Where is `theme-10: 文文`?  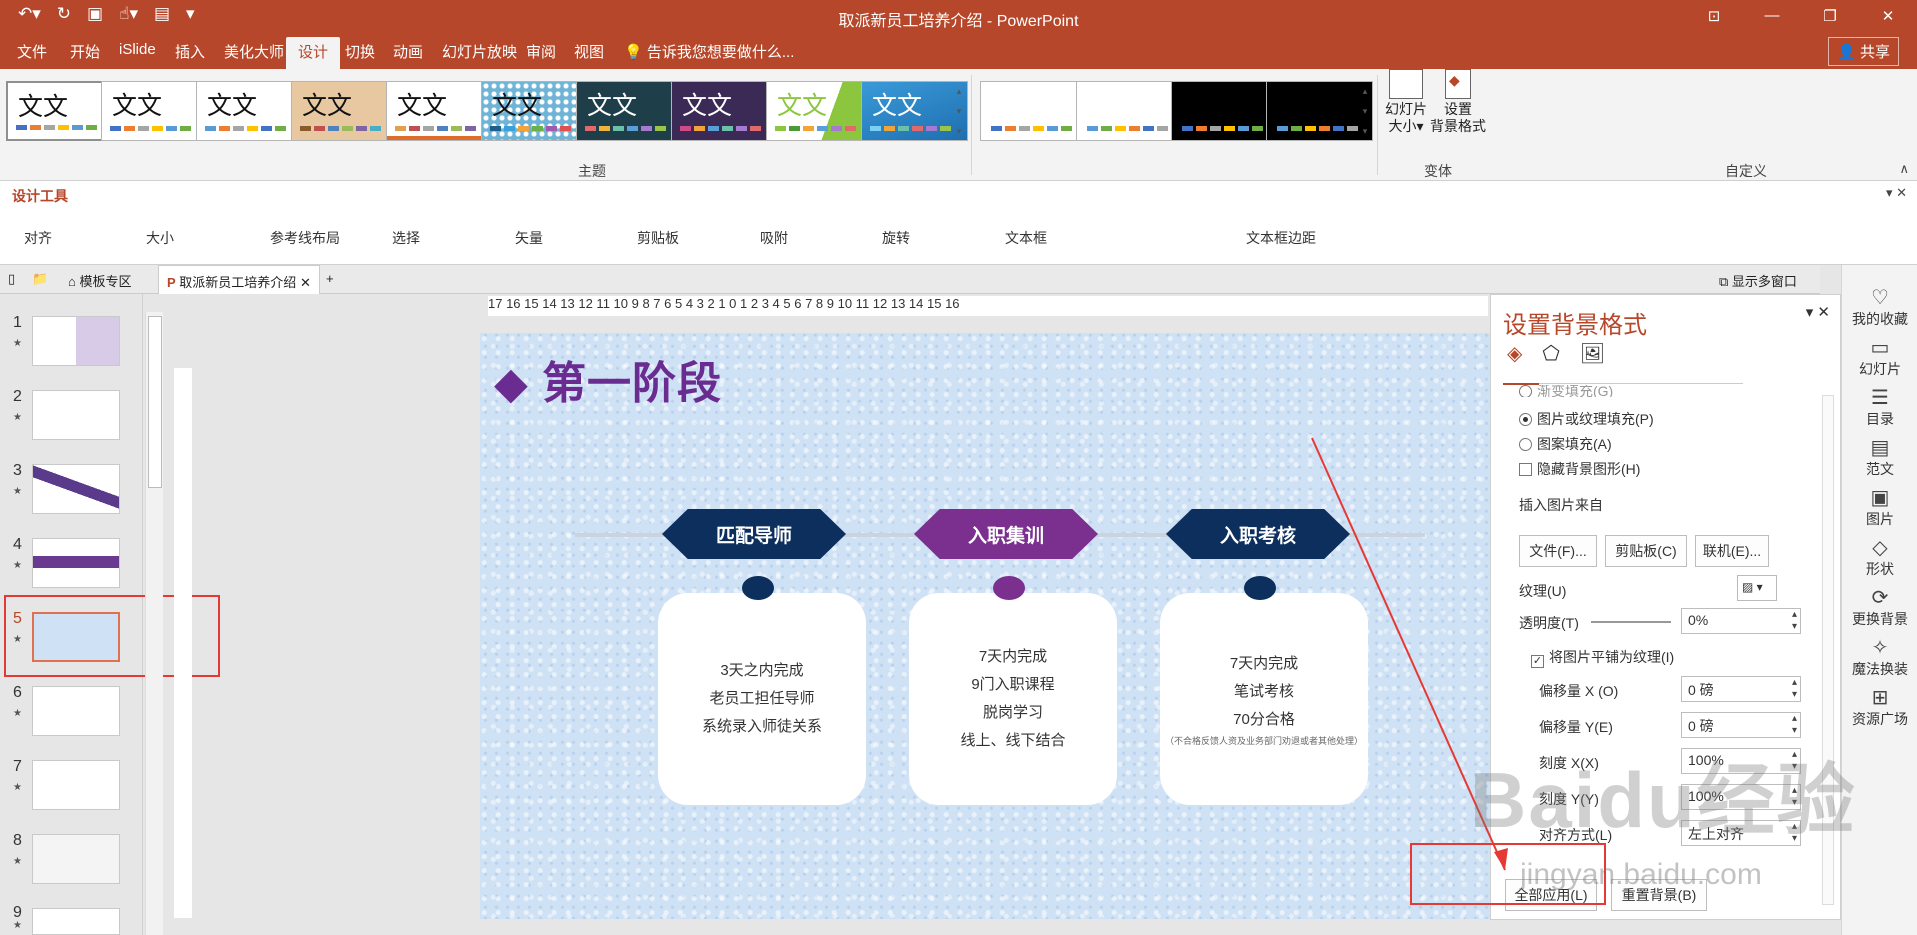 theme-10: 文文 is located at coordinates (914, 111).